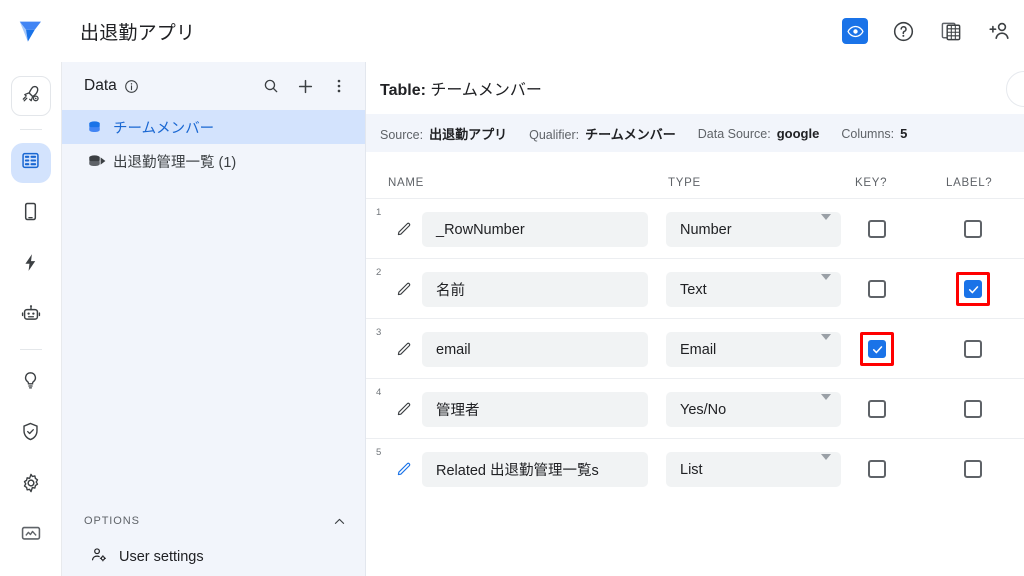 This screenshot has width=1024, height=576. I want to click on meta-qualifier: Qualifier: チームメンバー, so click(602, 133).